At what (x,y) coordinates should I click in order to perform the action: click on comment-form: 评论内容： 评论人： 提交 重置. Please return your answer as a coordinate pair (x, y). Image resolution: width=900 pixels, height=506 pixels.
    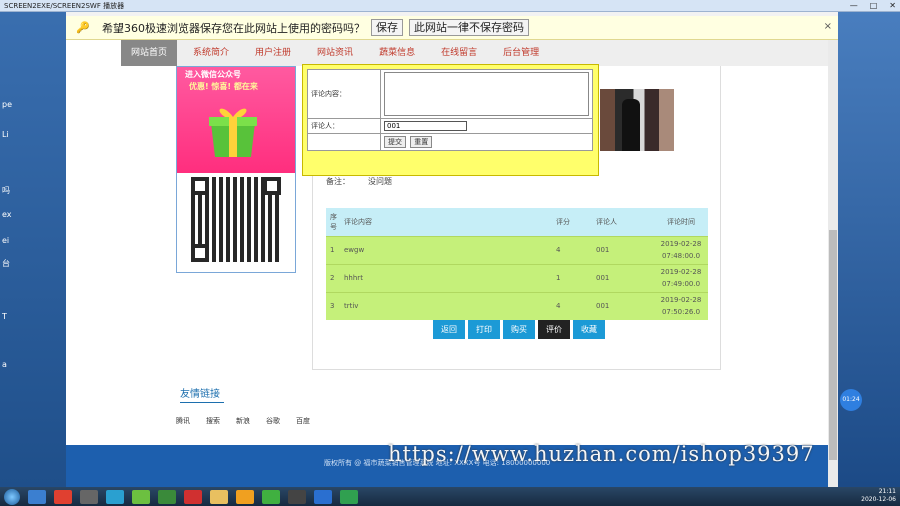
    Looking at the image, I should click on (450, 110).